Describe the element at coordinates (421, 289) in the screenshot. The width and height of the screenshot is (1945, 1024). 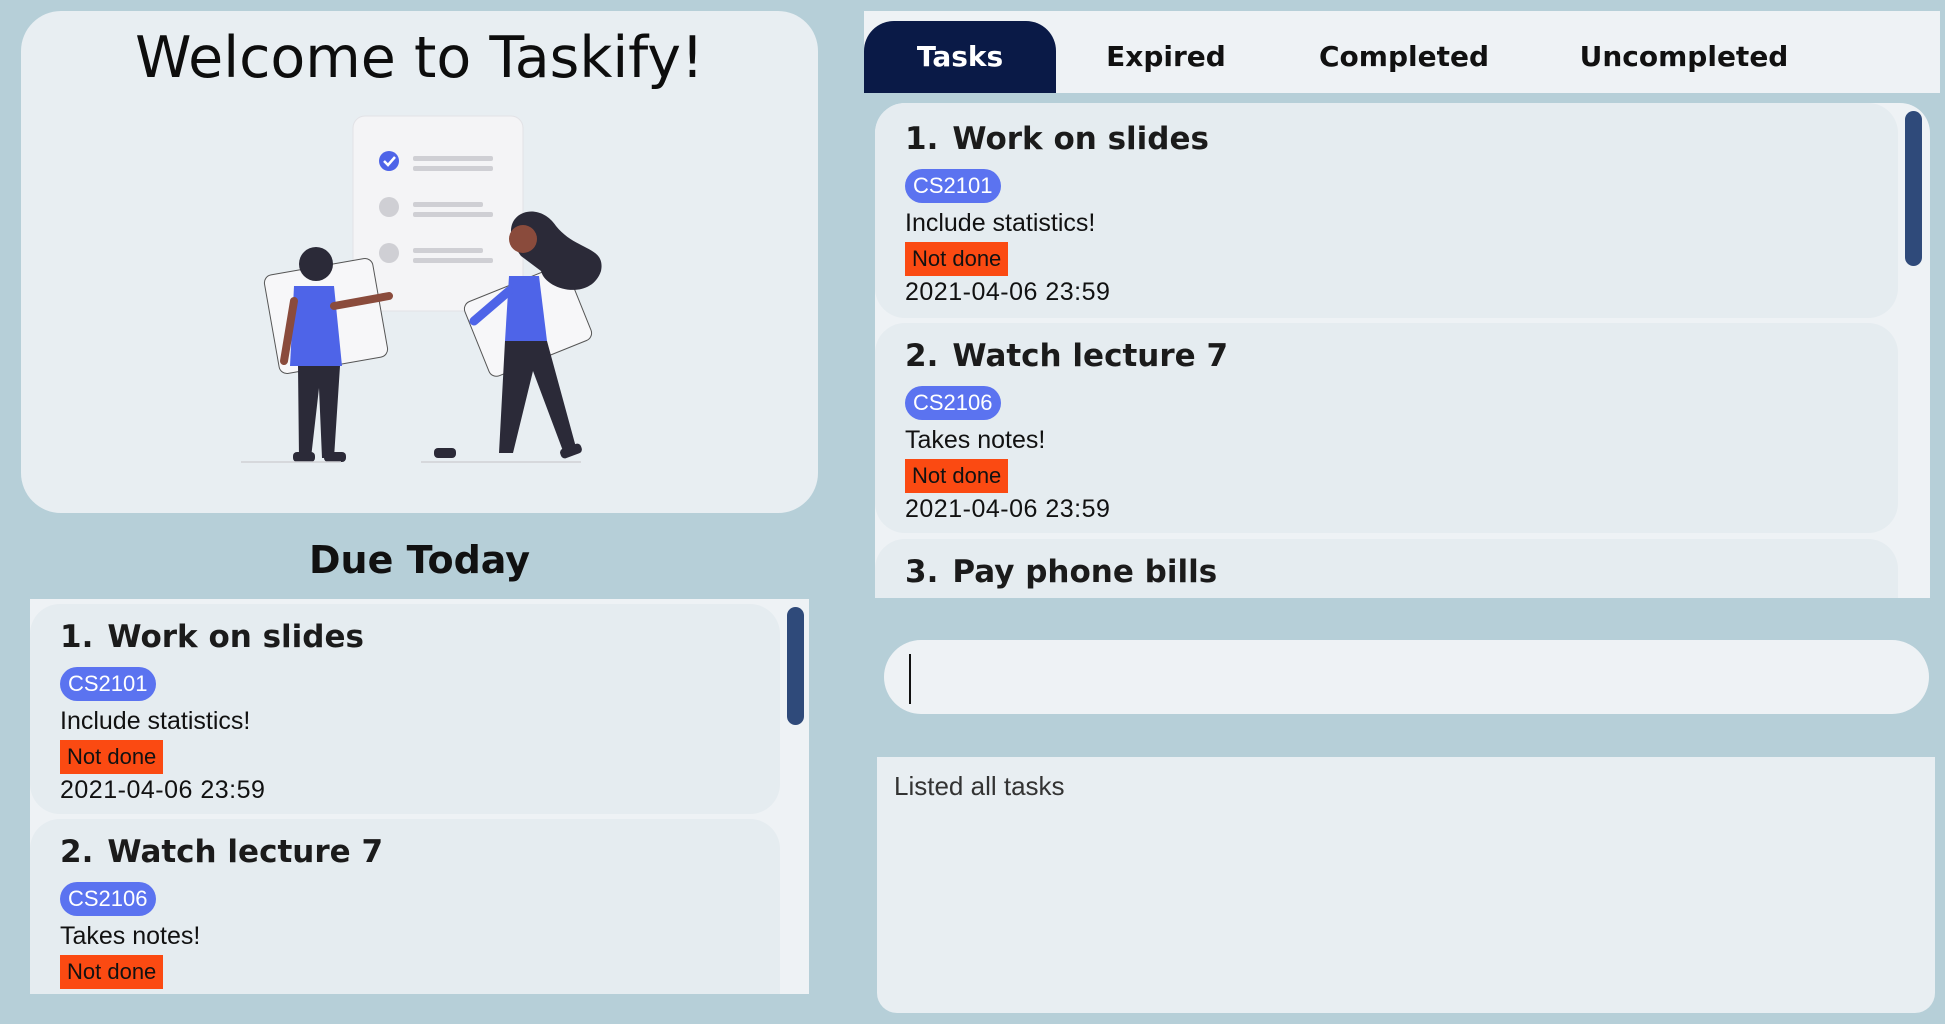
I see `task-illustration` at that location.